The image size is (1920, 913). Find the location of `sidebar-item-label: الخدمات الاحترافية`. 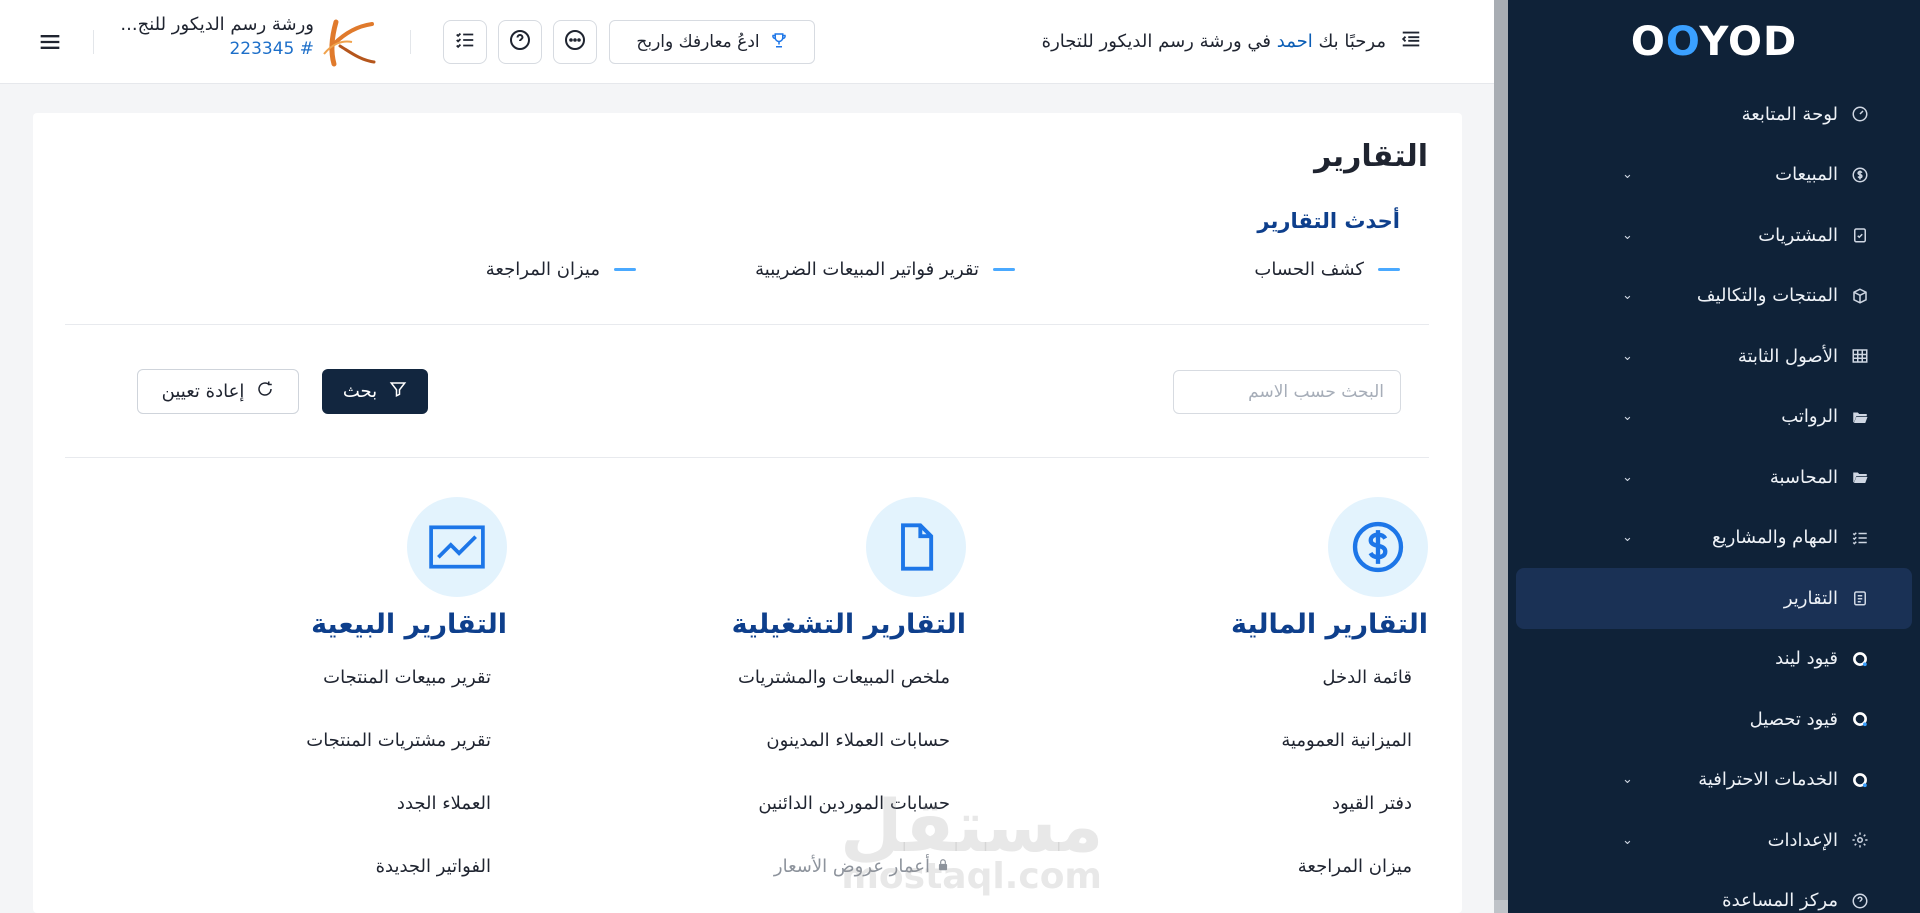

sidebar-item-label: الخدمات الاحترافية is located at coordinates (1768, 780).